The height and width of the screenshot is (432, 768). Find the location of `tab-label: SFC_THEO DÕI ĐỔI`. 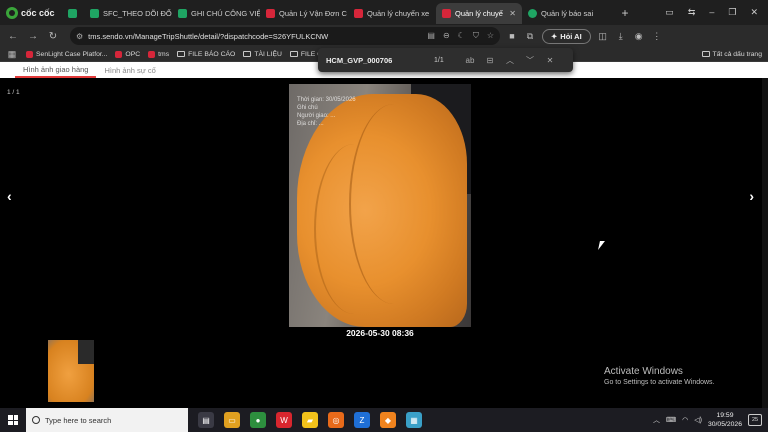

tab-label: SFC_THEO DÕI ĐỔI is located at coordinates (137, 13).